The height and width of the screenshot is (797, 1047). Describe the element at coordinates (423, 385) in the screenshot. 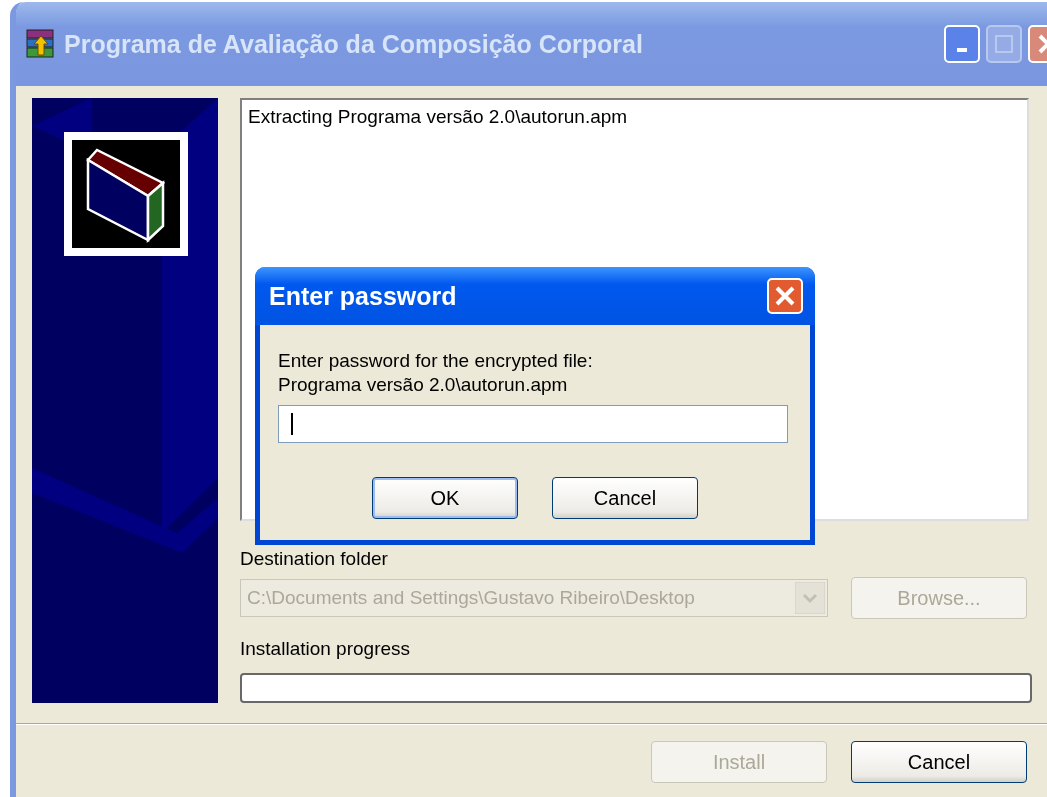

I see `file-name: Programa versão 2.0\autorun.apm` at that location.